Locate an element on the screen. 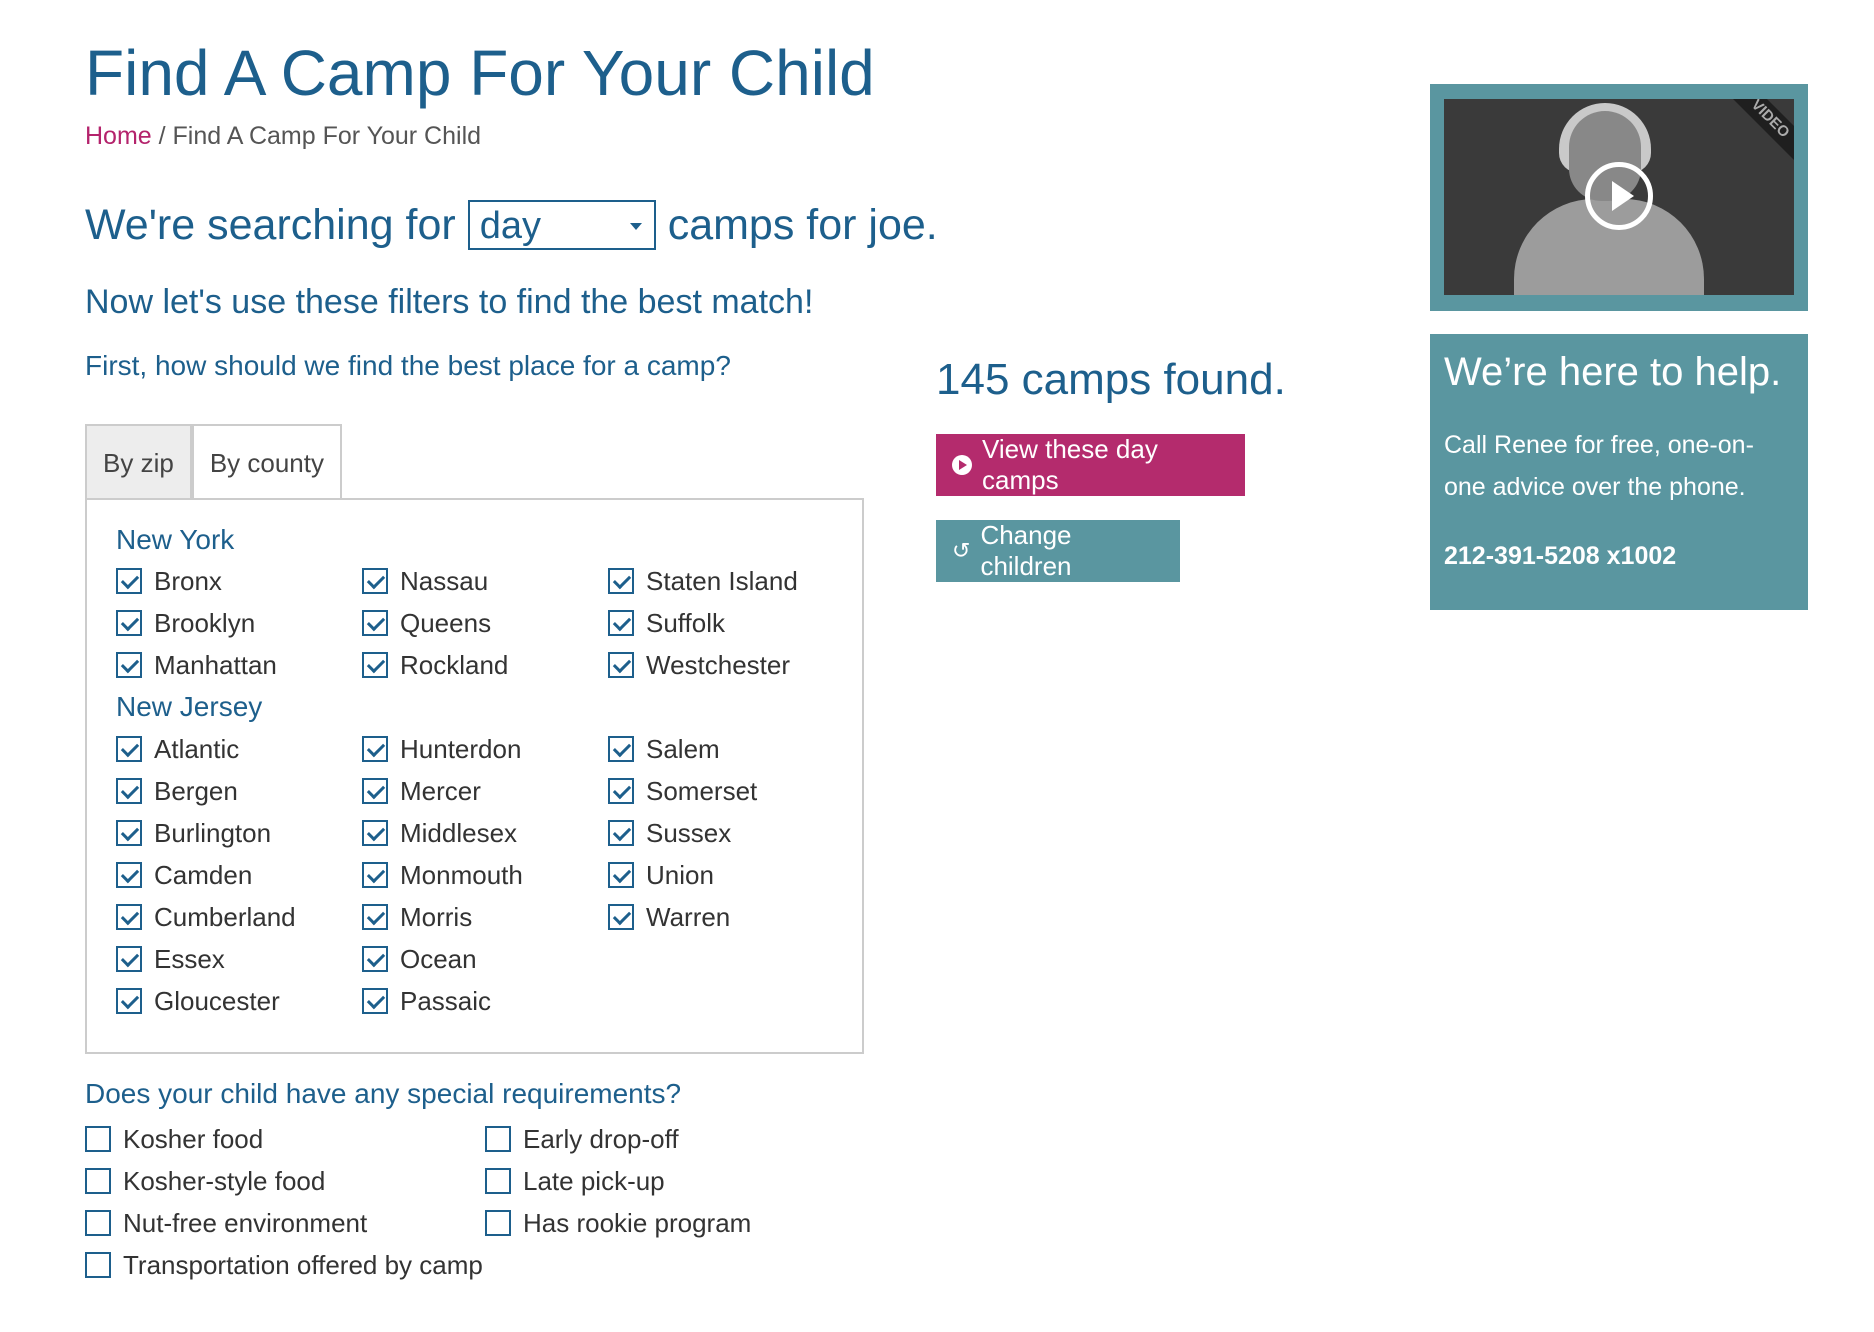  arrow-circle-right-icon is located at coordinates (962, 465).